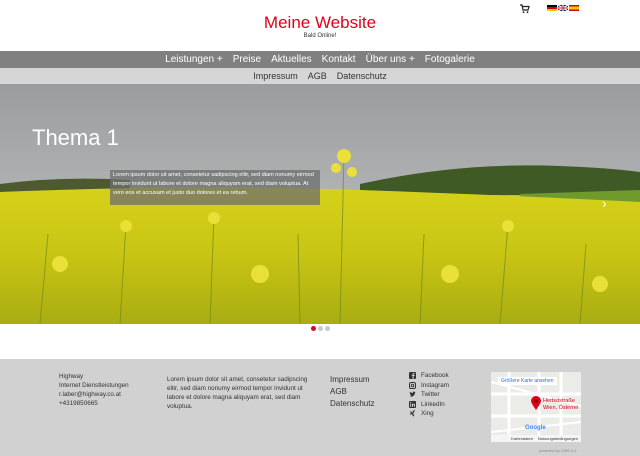  What do you see at coordinates (339, 59) in the screenshot?
I see `nav-item-kontakt: Kontakt` at bounding box center [339, 59].